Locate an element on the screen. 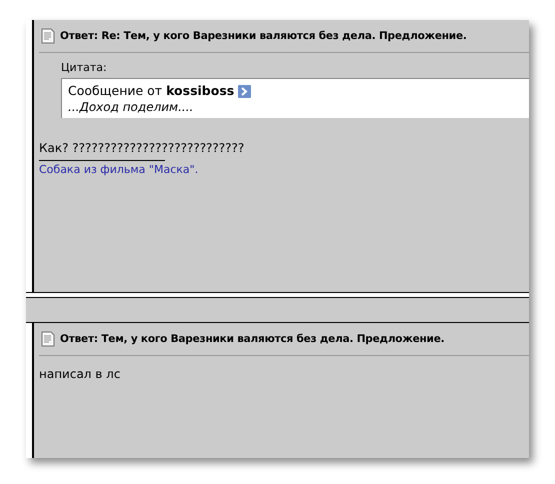 The image size is (555, 484). chevron-icon is located at coordinates (245, 91).